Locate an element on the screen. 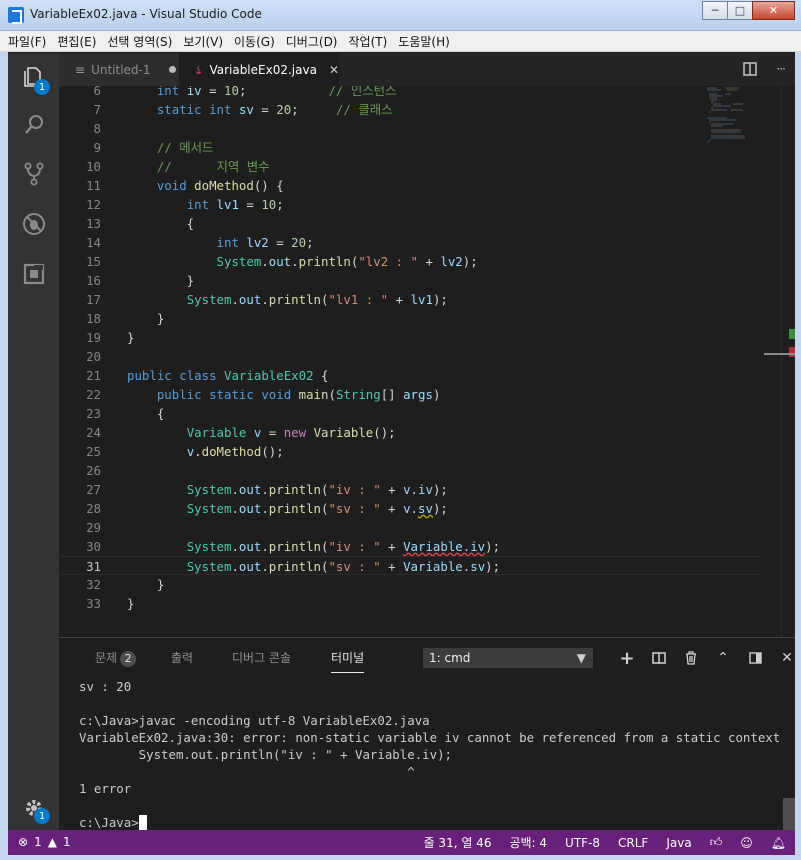 This screenshot has height=860, width=801. line-number: 20 is located at coordinates (93, 356).